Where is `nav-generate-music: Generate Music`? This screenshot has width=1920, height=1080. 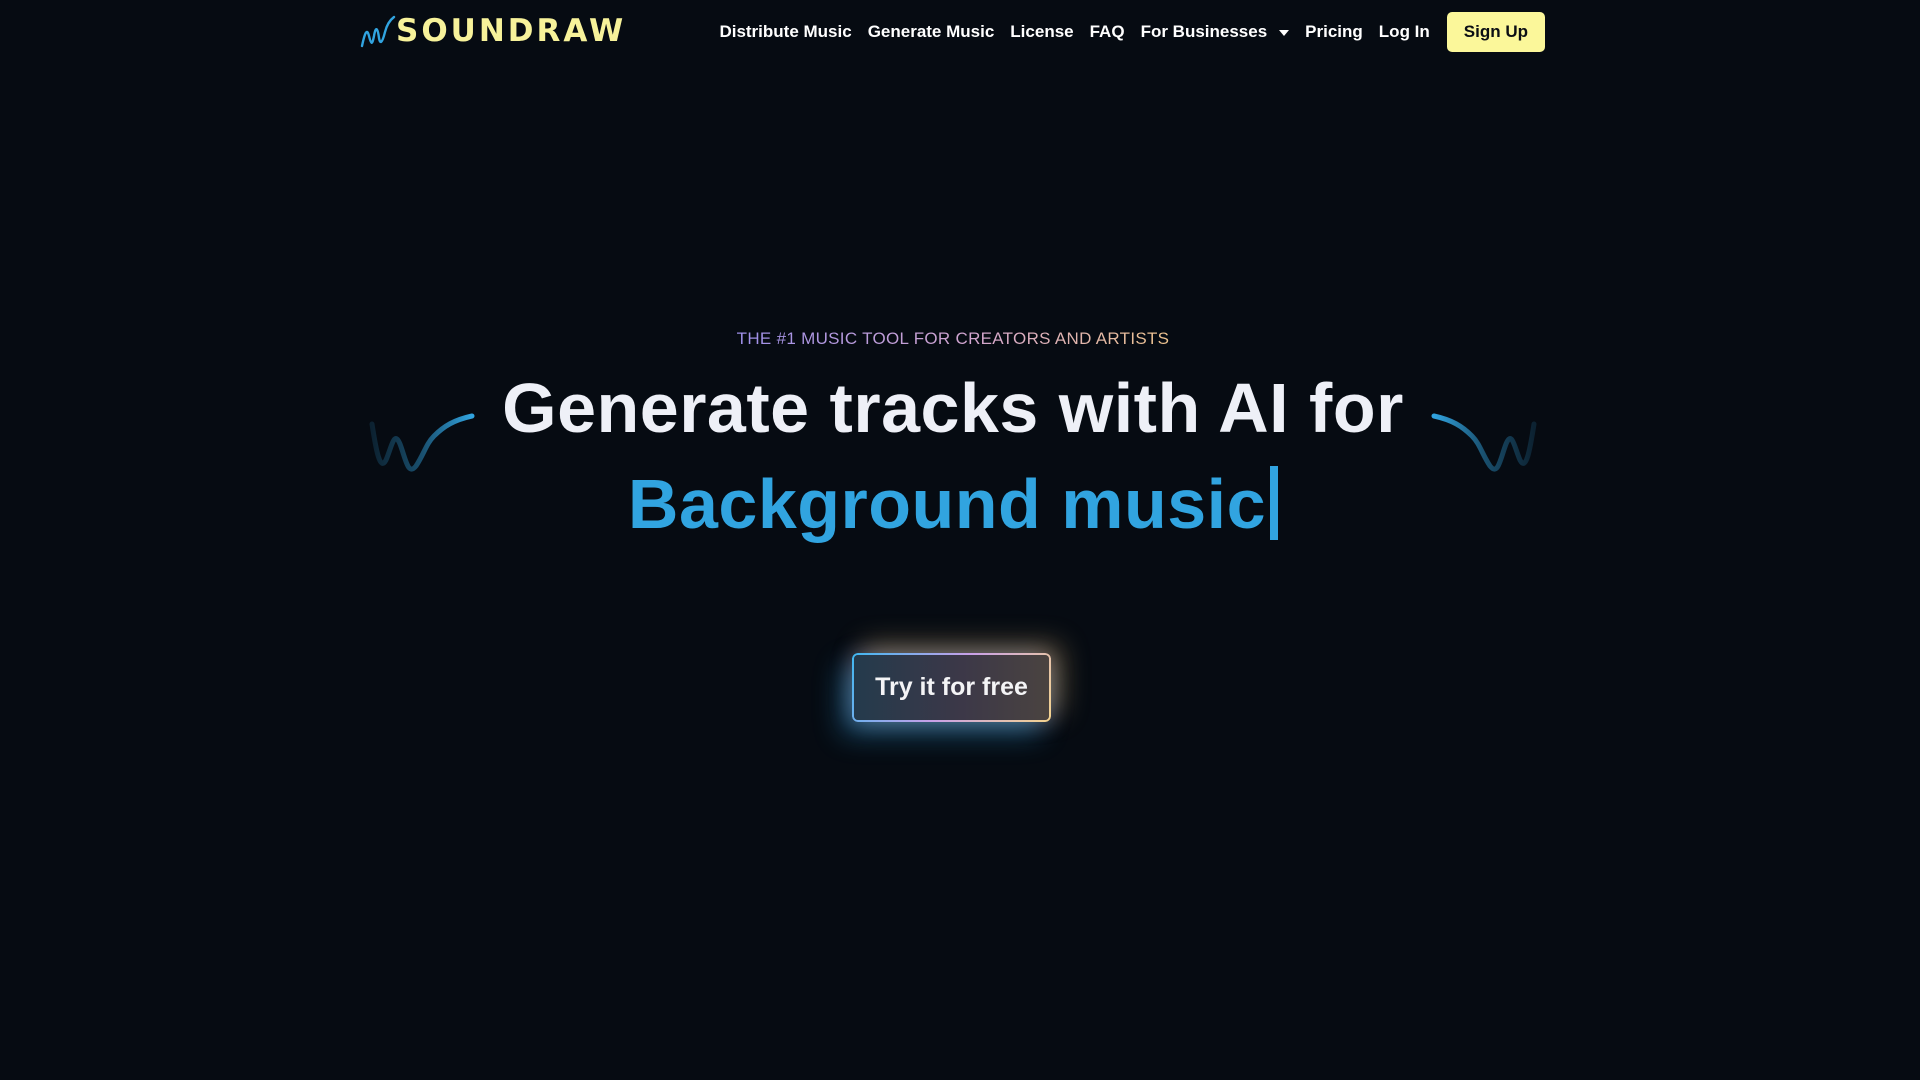
nav-generate-music: Generate Music is located at coordinates (931, 32).